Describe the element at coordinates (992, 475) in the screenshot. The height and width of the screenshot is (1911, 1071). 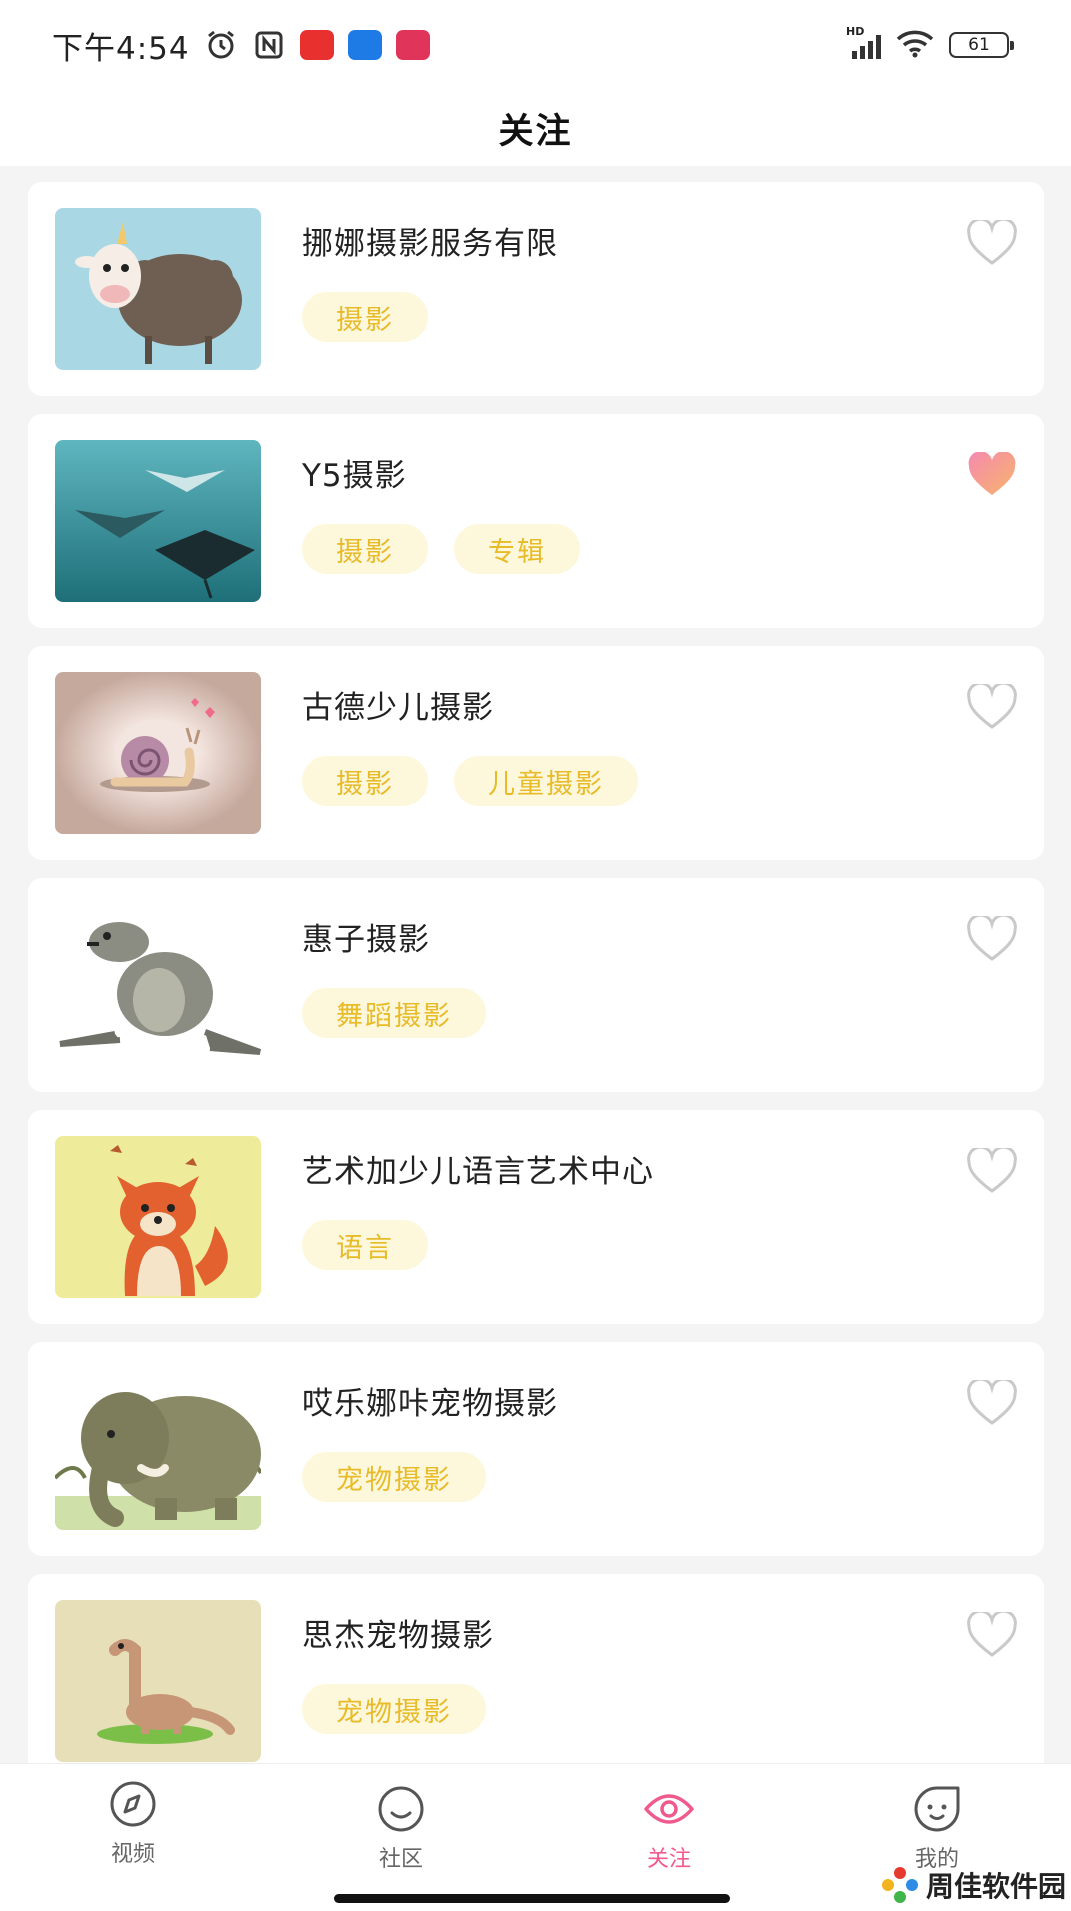
I see `heart-filled-icon` at that location.